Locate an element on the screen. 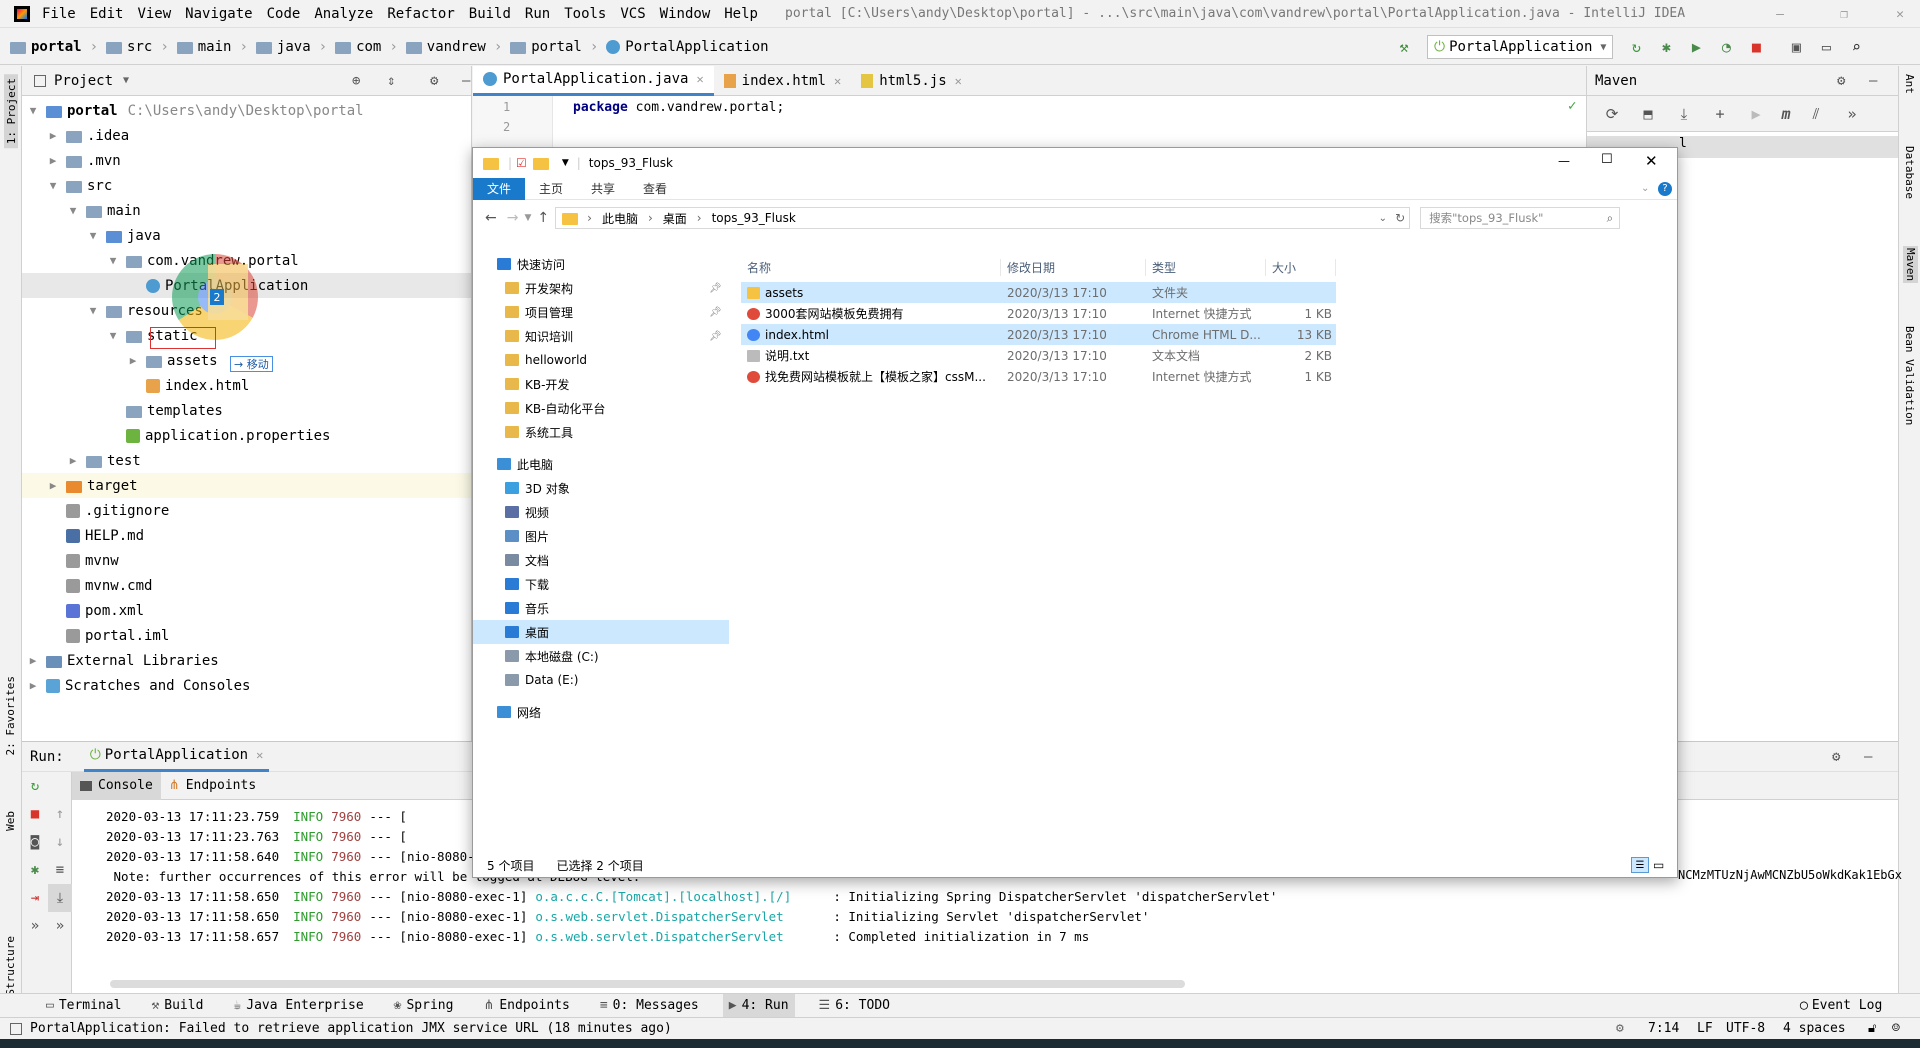  hide-panel-icon: — is located at coordinates (1868, 757).